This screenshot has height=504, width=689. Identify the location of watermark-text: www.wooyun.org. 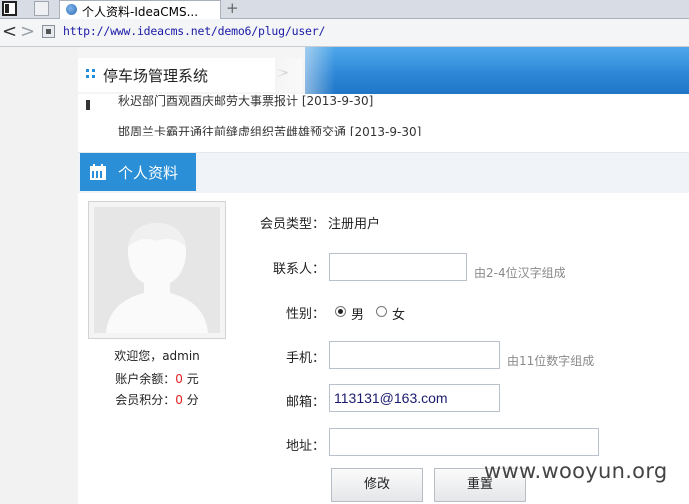
(576, 471).